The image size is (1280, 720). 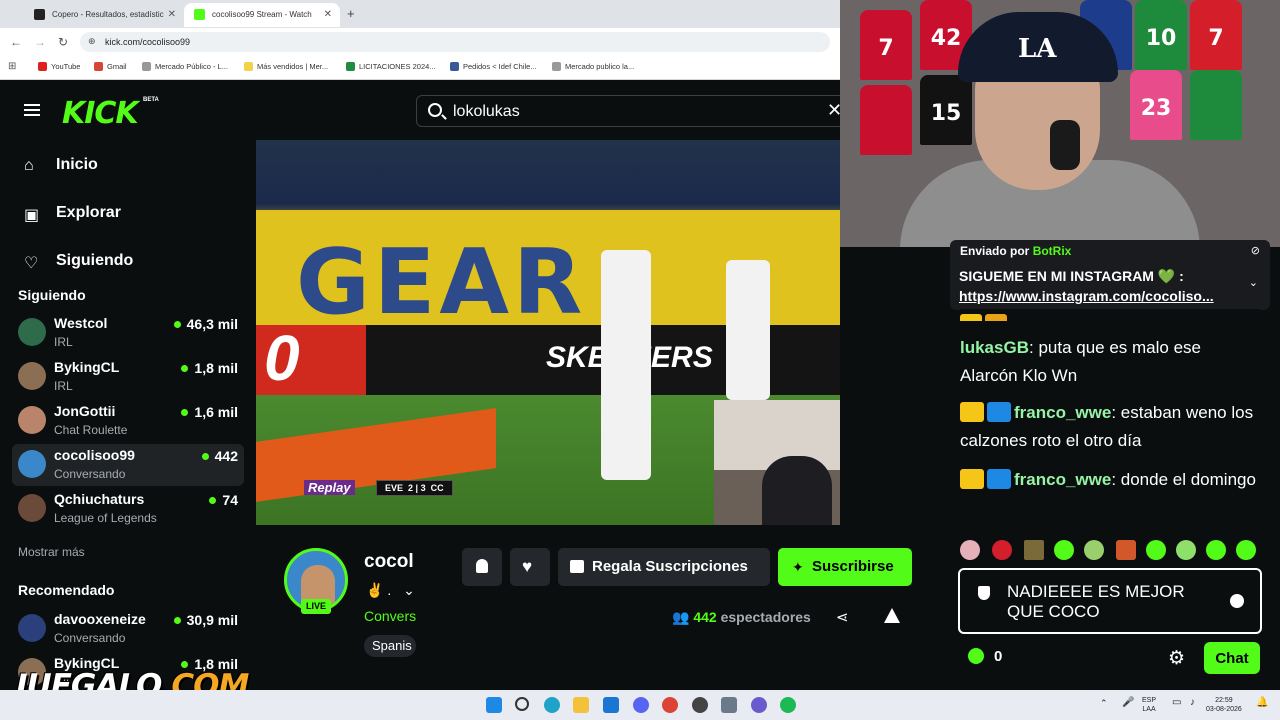 What do you see at coordinates (32, 332) in the screenshot?
I see `avatar` at bounding box center [32, 332].